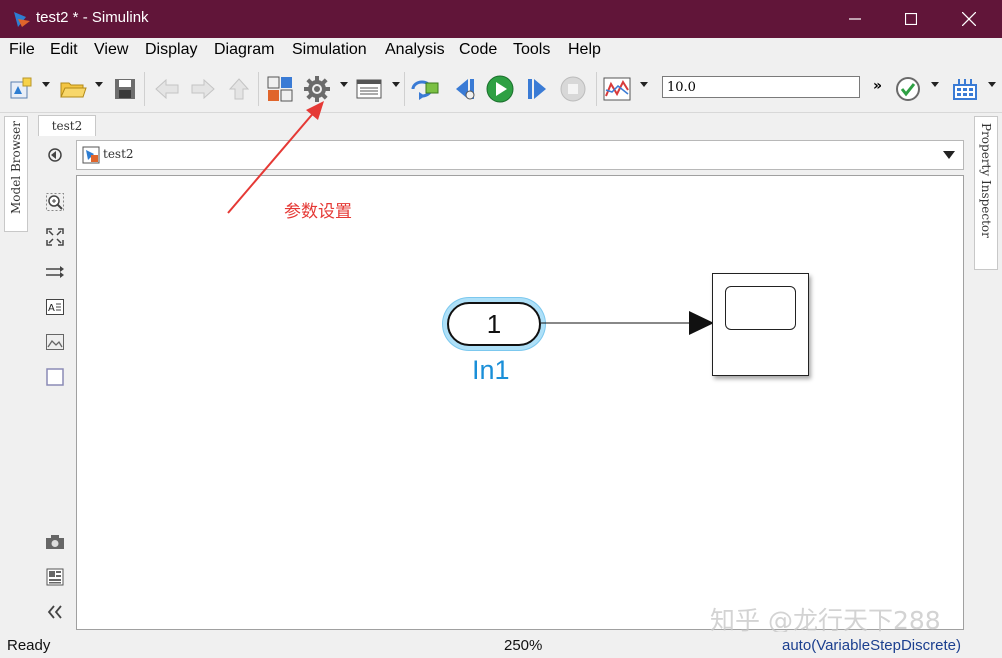 Image resolution: width=1002 pixels, height=658 pixels. I want to click on check-dropdown, so click(935, 84).